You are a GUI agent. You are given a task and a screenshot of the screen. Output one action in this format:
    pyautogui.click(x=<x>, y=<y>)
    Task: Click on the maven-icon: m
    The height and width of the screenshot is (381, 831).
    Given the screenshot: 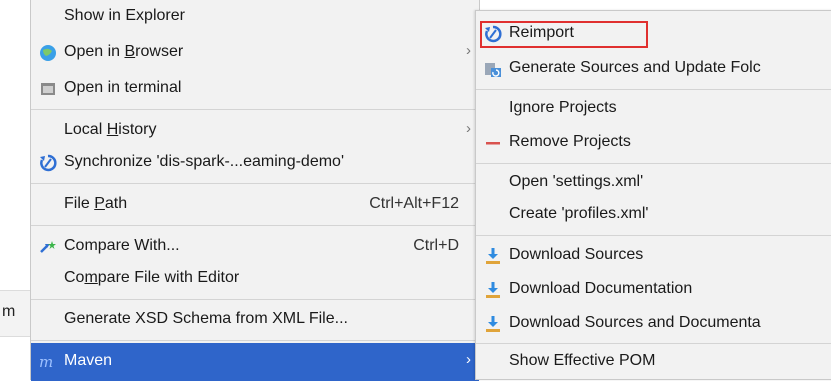 What is the action you would take?
    pyautogui.click(x=48, y=362)
    